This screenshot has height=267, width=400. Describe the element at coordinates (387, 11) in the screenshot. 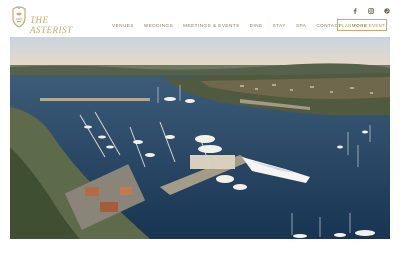

I see `pinterest-icon` at that location.